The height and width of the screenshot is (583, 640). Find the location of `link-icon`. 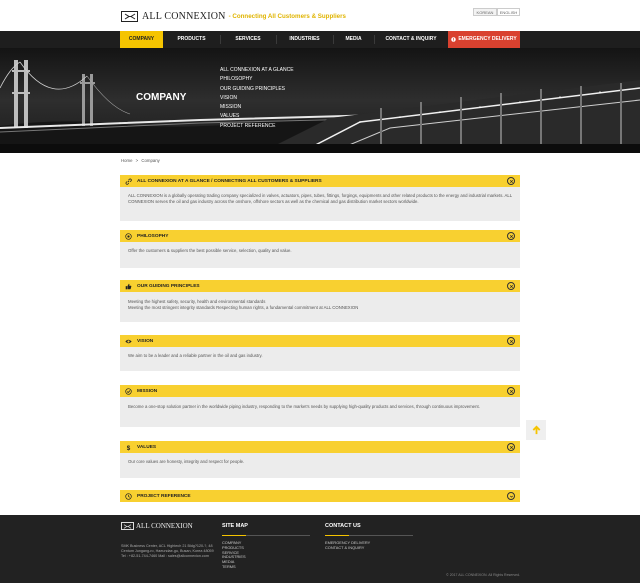

link-icon is located at coordinates (128, 181).